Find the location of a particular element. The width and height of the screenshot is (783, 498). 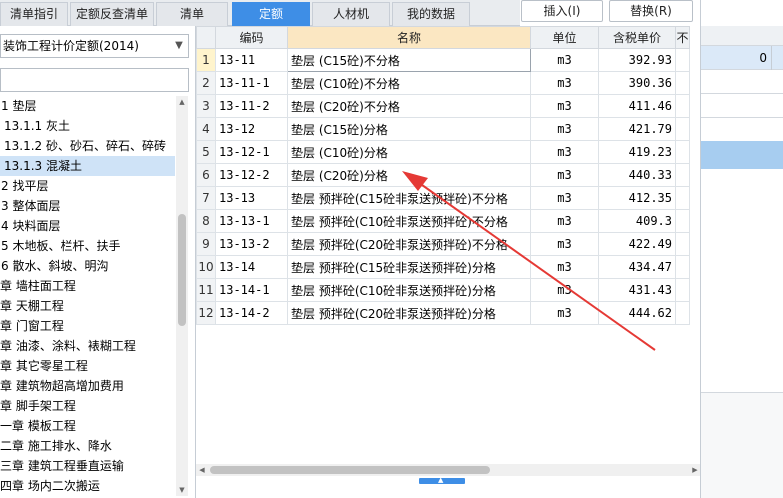

cell-name: 垫层 预拌砼(C20砼非泵送预拌砼)分格 is located at coordinates (409, 313).